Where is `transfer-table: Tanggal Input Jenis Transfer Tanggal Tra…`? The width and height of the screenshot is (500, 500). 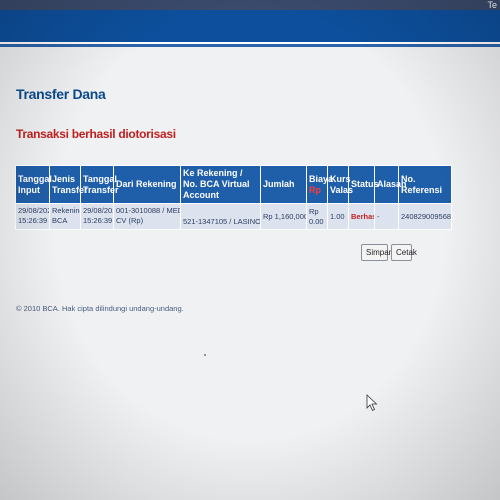 transfer-table: Tanggal Input Jenis Transfer Tanggal Tra… is located at coordinates (233, 197).